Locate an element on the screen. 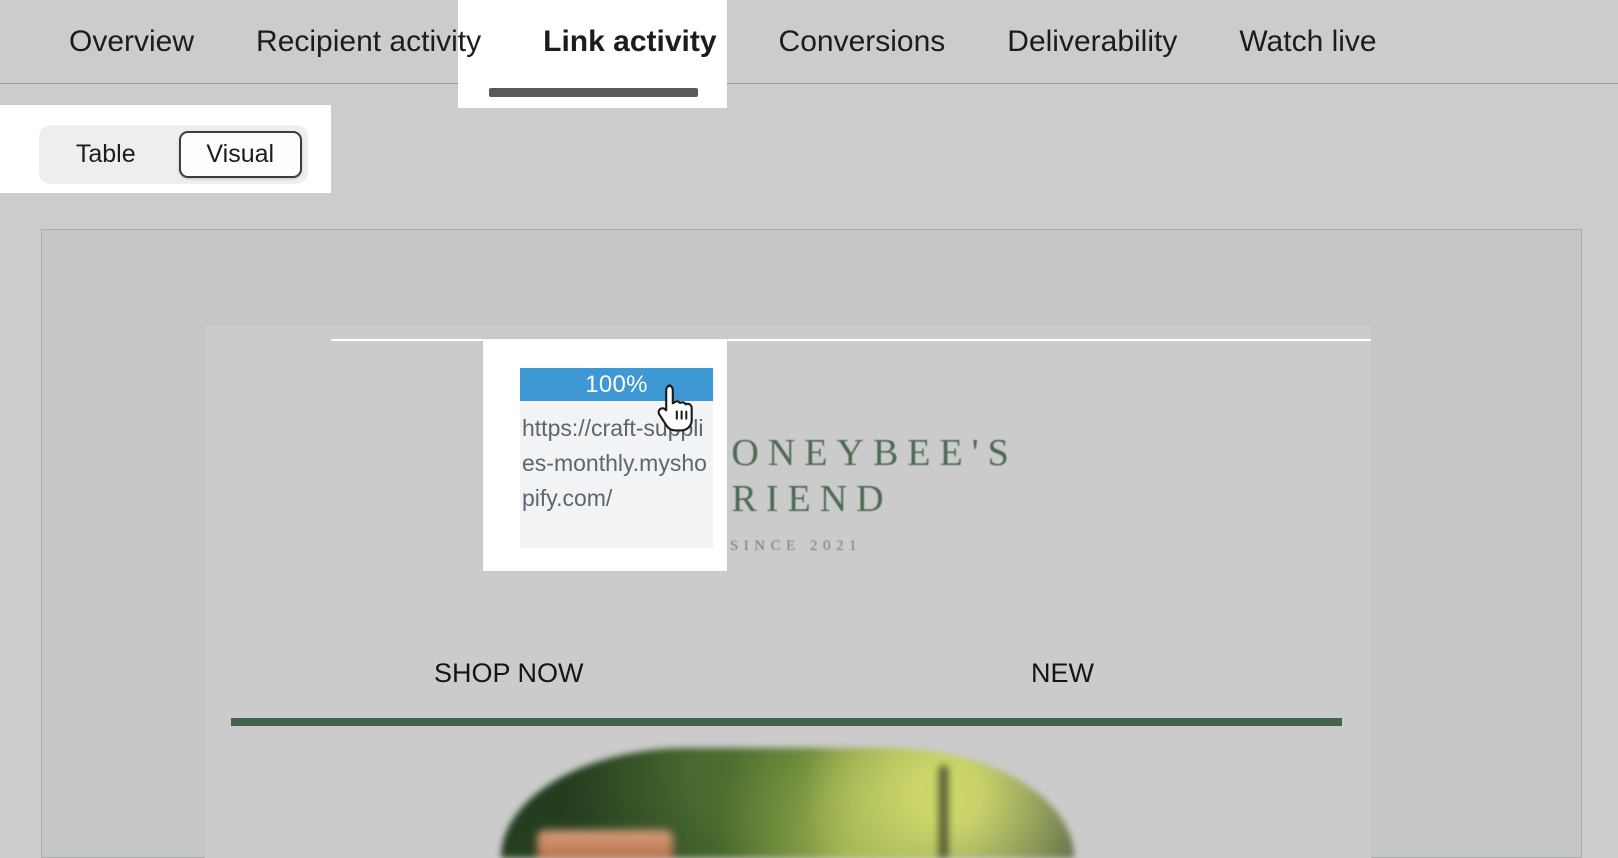 Image resolution: width=1618 pixels, height=858 pixels. hero-post-shape is located at coordinates (943, 812).